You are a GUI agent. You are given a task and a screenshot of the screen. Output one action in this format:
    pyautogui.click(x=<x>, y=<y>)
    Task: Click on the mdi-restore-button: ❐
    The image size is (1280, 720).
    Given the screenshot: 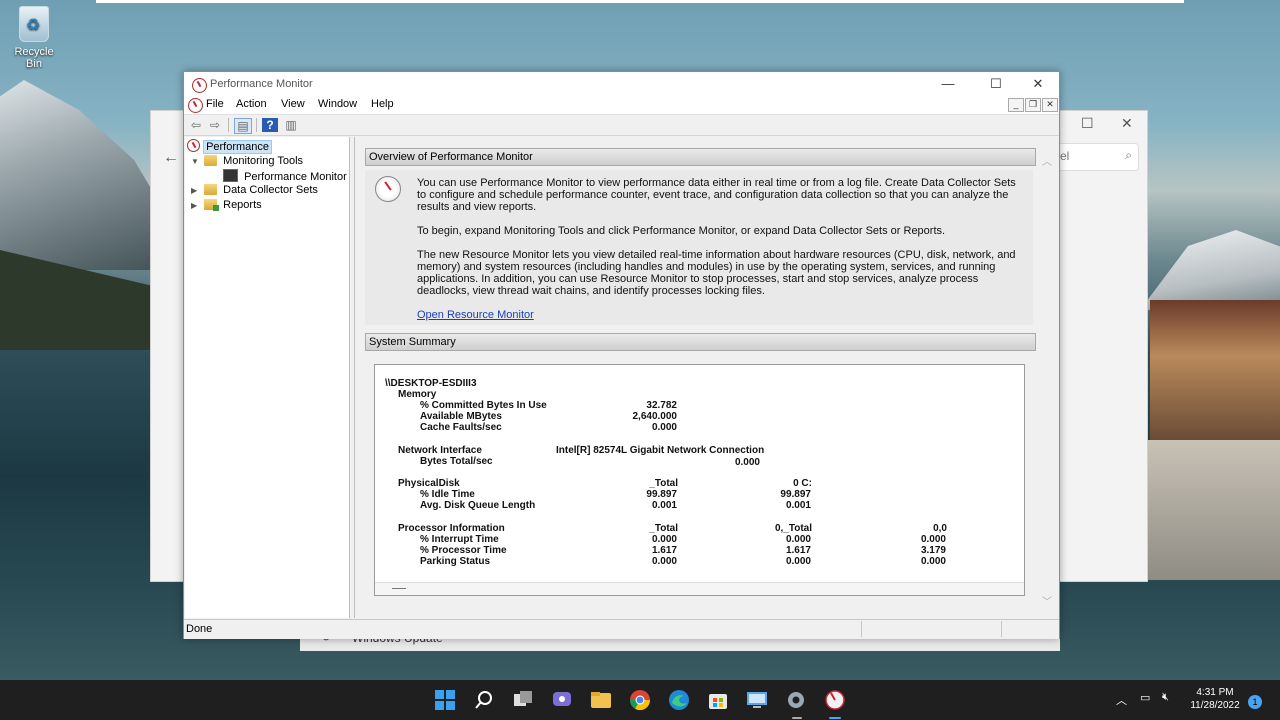 What is the action you would take?
    pyautogui.click(x=1033, y=105)
    